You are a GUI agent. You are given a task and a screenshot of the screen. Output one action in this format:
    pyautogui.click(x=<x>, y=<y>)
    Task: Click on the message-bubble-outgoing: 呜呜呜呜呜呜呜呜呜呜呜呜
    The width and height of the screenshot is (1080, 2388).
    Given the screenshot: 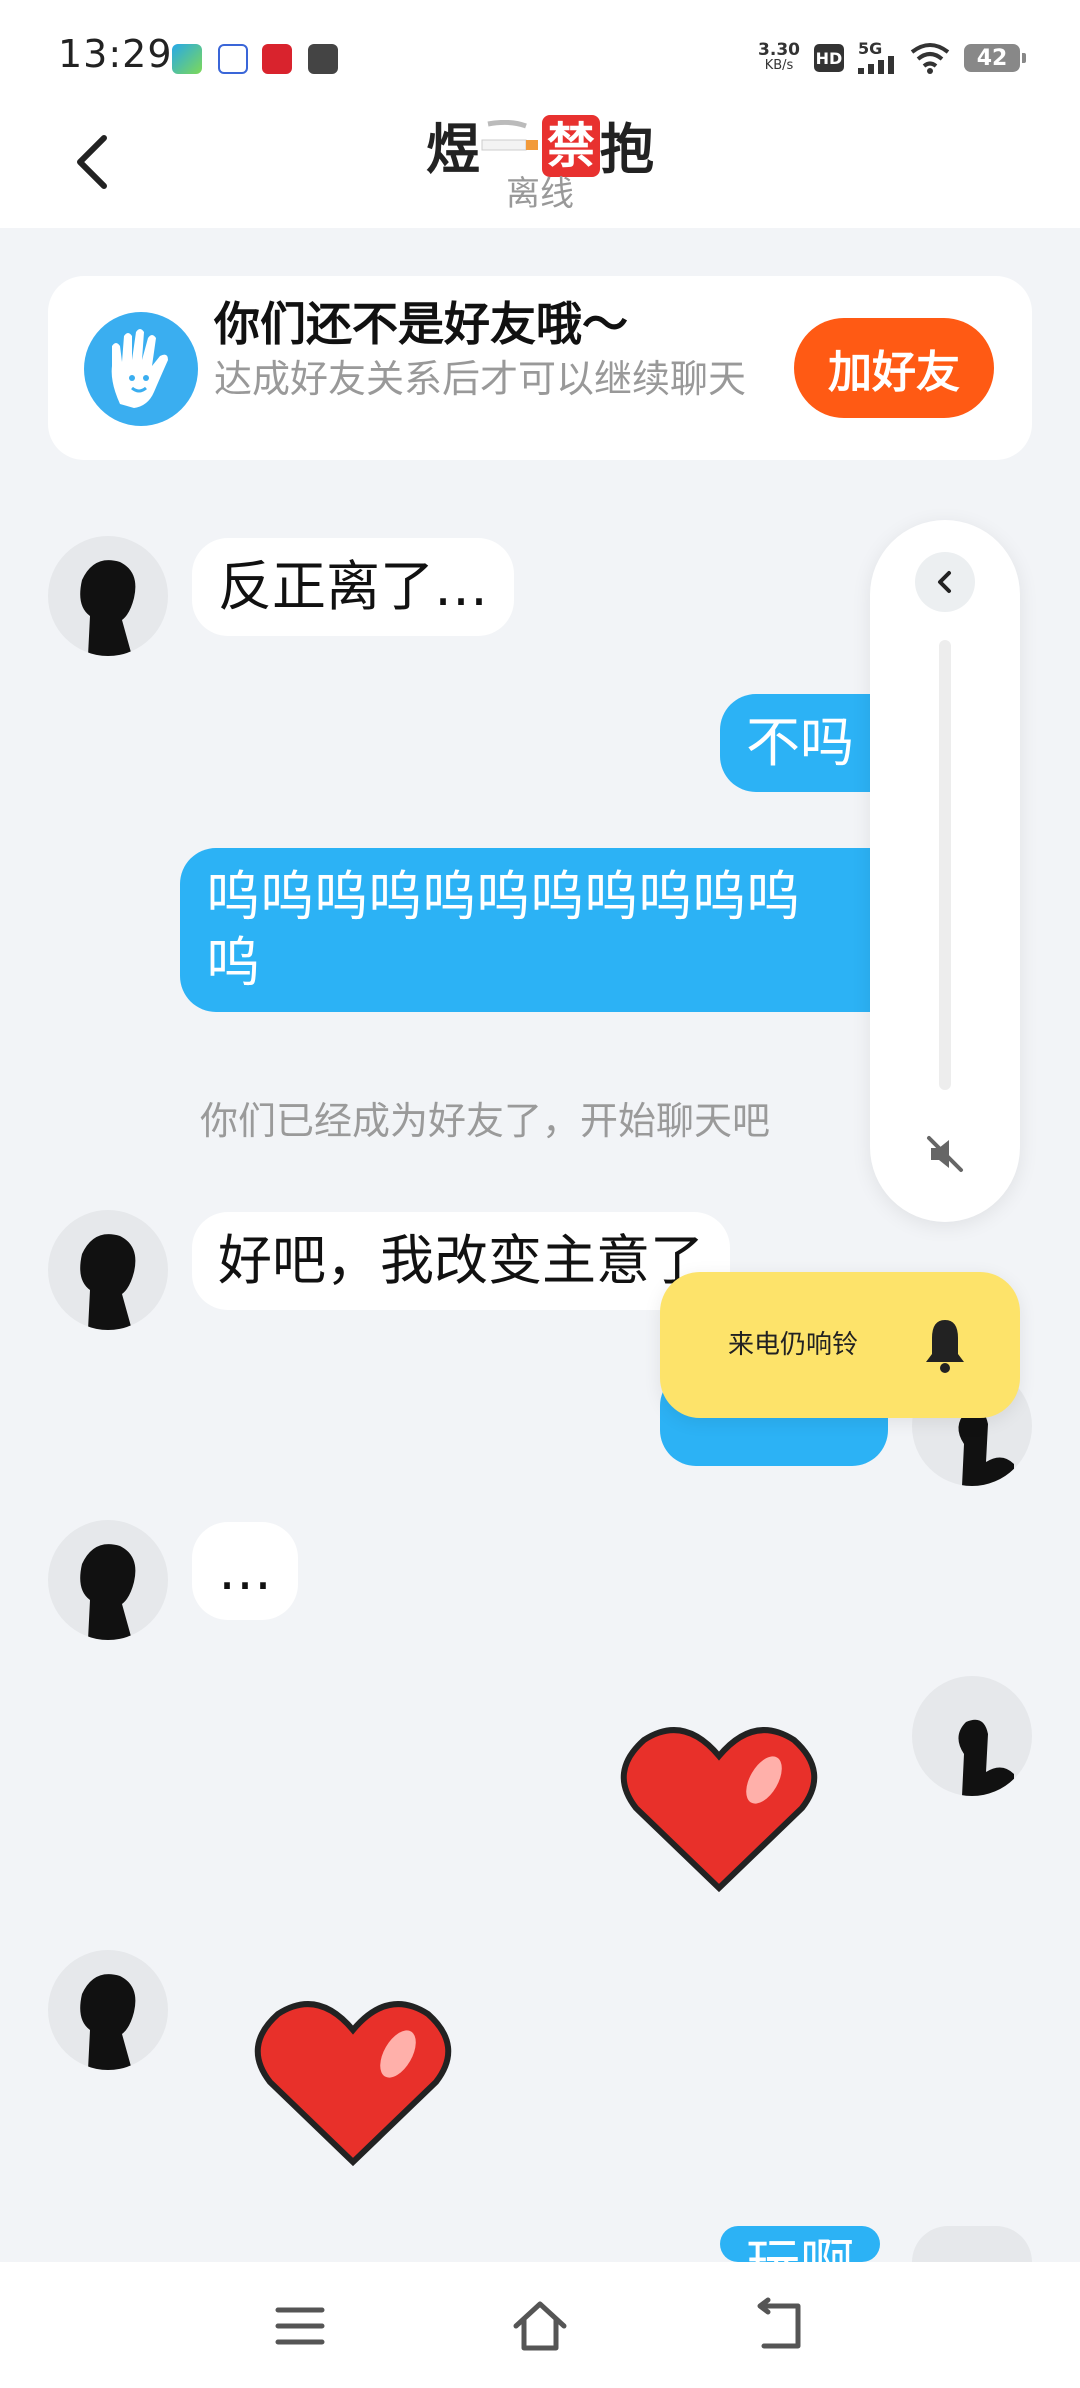 What is the action you would take?
    pyautogui.click(x=525, y=930)
    